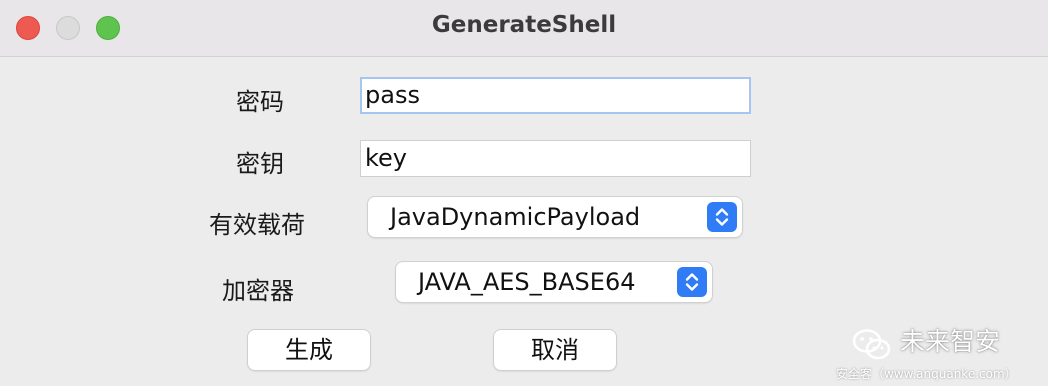  What do you see at coordinates (527, 282) in the screenshot?
I see `cryption-select-value: JAVA_AES_BASE64` at bounding box center [527, 282].